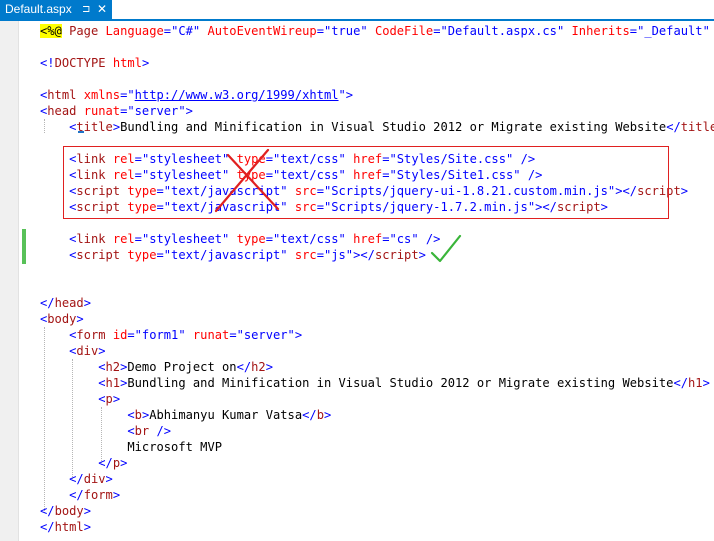 This screenshot has width=714, height=541. I want to click on red-x-mark-icon, so click(247, 180).